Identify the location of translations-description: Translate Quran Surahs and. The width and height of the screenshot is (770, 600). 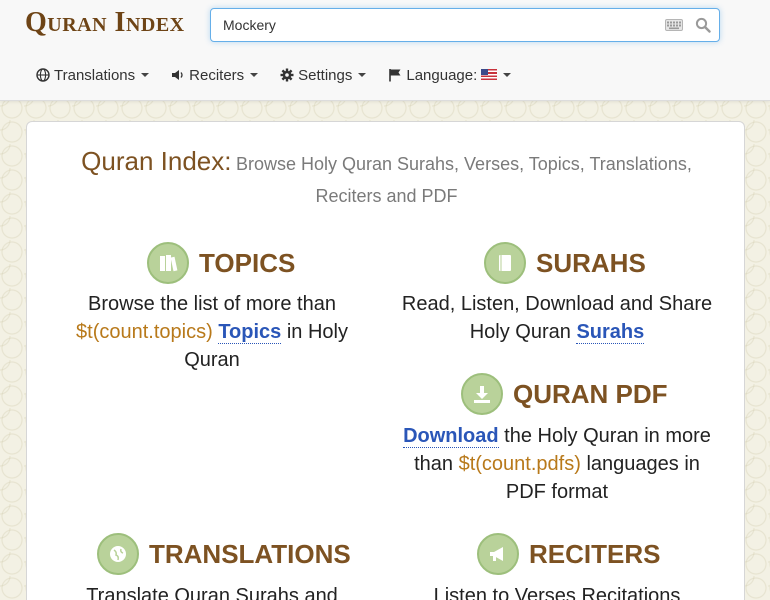
(212, 591).